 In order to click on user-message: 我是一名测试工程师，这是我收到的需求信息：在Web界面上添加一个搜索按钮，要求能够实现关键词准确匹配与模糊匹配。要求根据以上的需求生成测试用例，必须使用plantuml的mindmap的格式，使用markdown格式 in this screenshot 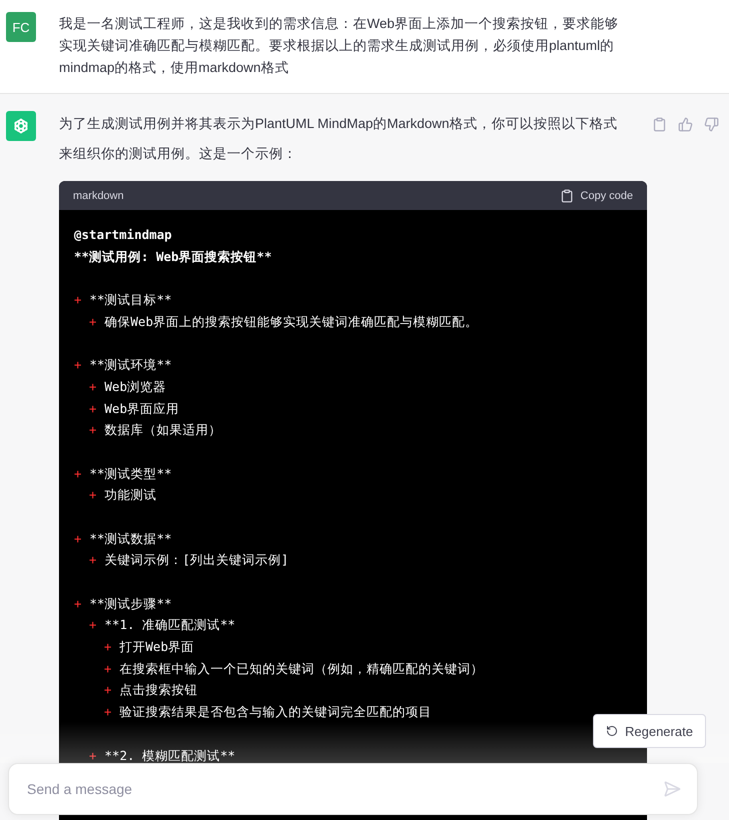, I will do `click(339, 46)`.